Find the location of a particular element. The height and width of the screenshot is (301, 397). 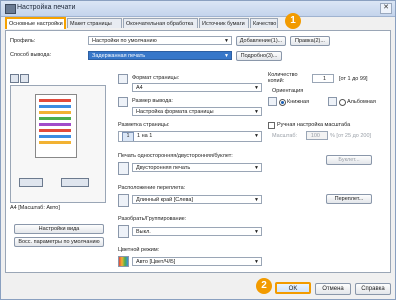

output-method-select: Задержанная печать ▼ is located at coordinates (160, 55).